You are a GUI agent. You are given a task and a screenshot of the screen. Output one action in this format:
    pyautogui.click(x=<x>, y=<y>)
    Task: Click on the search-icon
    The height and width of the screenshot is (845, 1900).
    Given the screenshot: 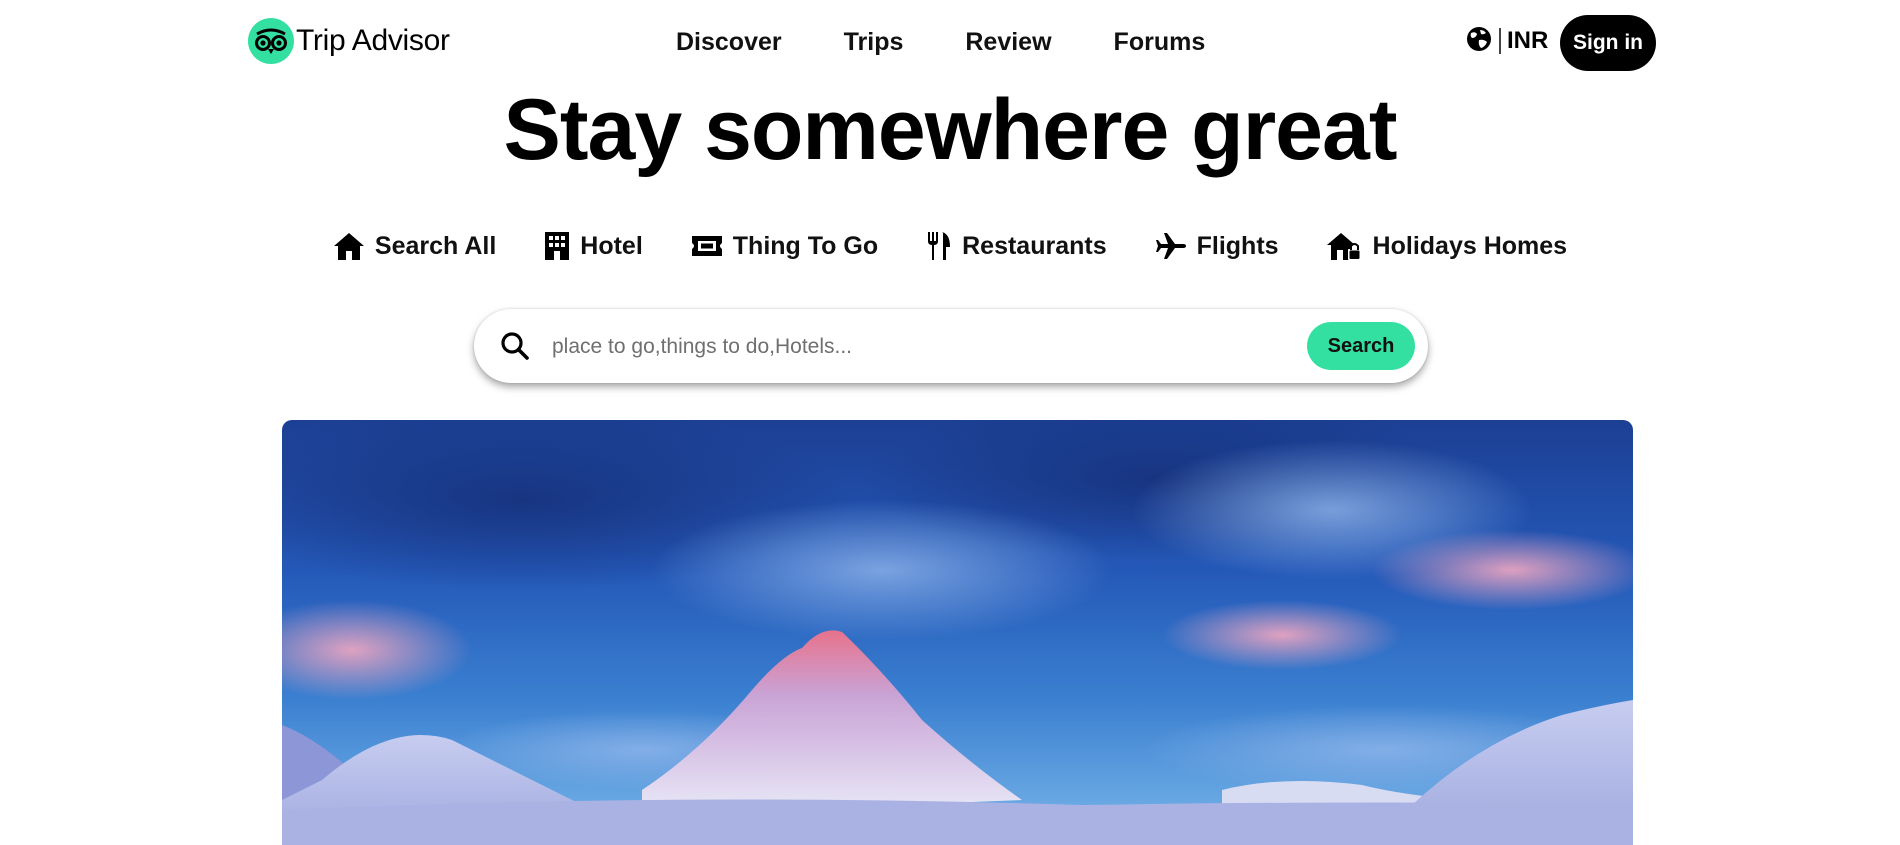 What is the action you would take?
    pyautogui.click(x=515, y=348)
    